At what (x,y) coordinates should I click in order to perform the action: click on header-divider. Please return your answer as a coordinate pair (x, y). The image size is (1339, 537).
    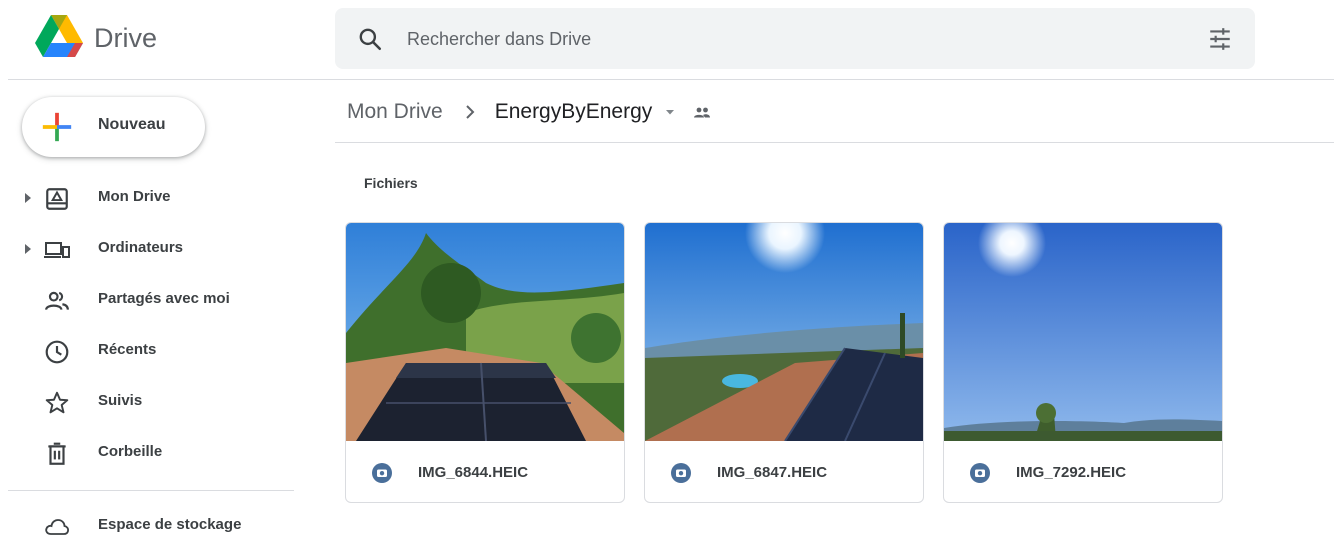
    Looking at the image, I should click on (671, 79).